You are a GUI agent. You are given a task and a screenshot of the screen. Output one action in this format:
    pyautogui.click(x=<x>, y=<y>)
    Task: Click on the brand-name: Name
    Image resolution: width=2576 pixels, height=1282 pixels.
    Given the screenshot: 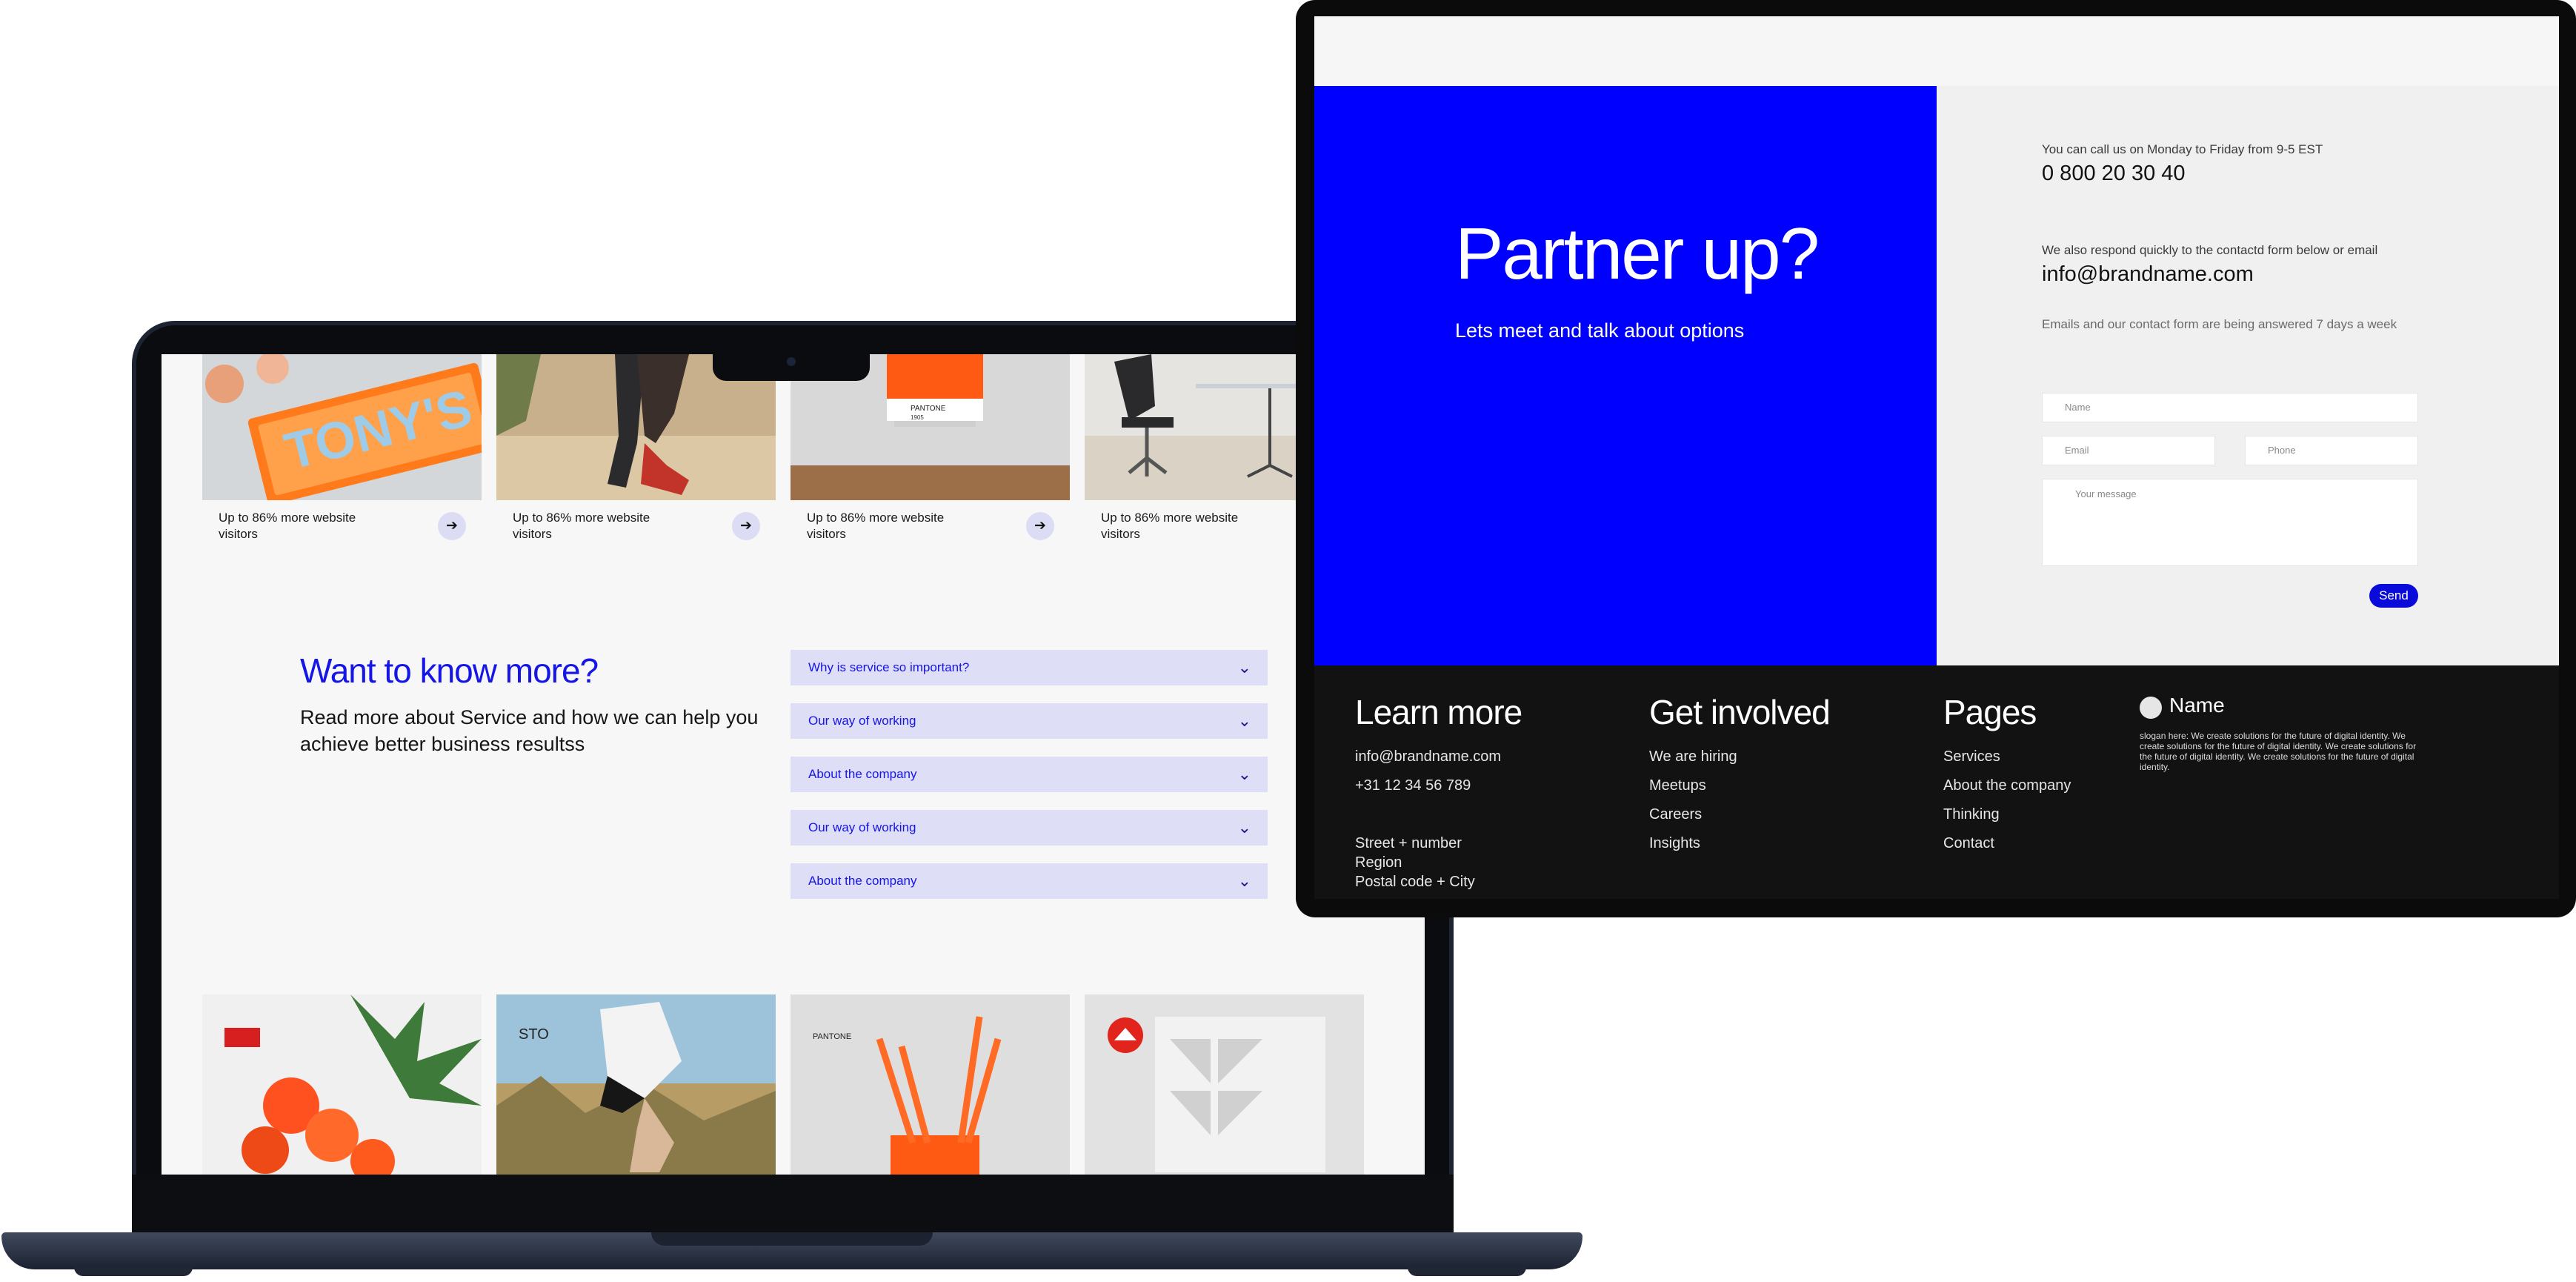 What is the action you would take?
    pyautogui.click(x=2197, y=706)
    